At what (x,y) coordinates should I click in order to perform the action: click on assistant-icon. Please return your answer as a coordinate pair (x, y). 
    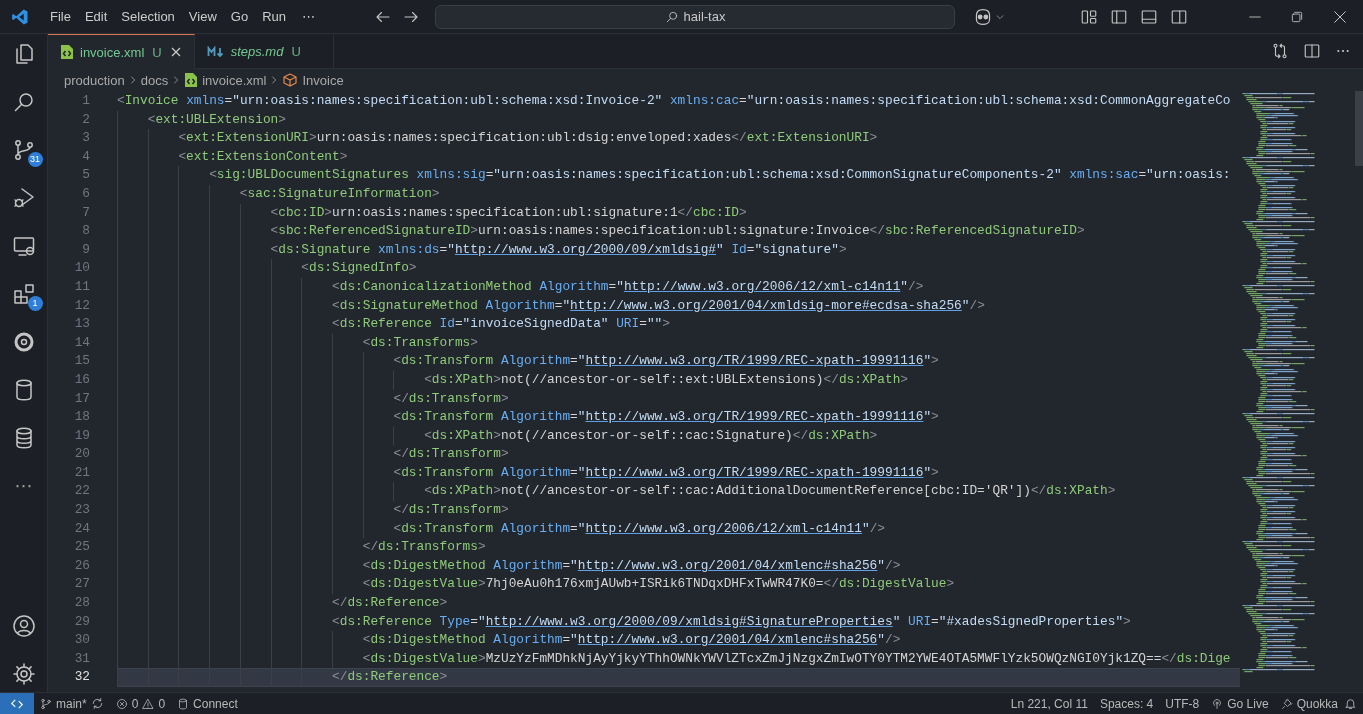
    Looking at the image, I should click on (983, 16).